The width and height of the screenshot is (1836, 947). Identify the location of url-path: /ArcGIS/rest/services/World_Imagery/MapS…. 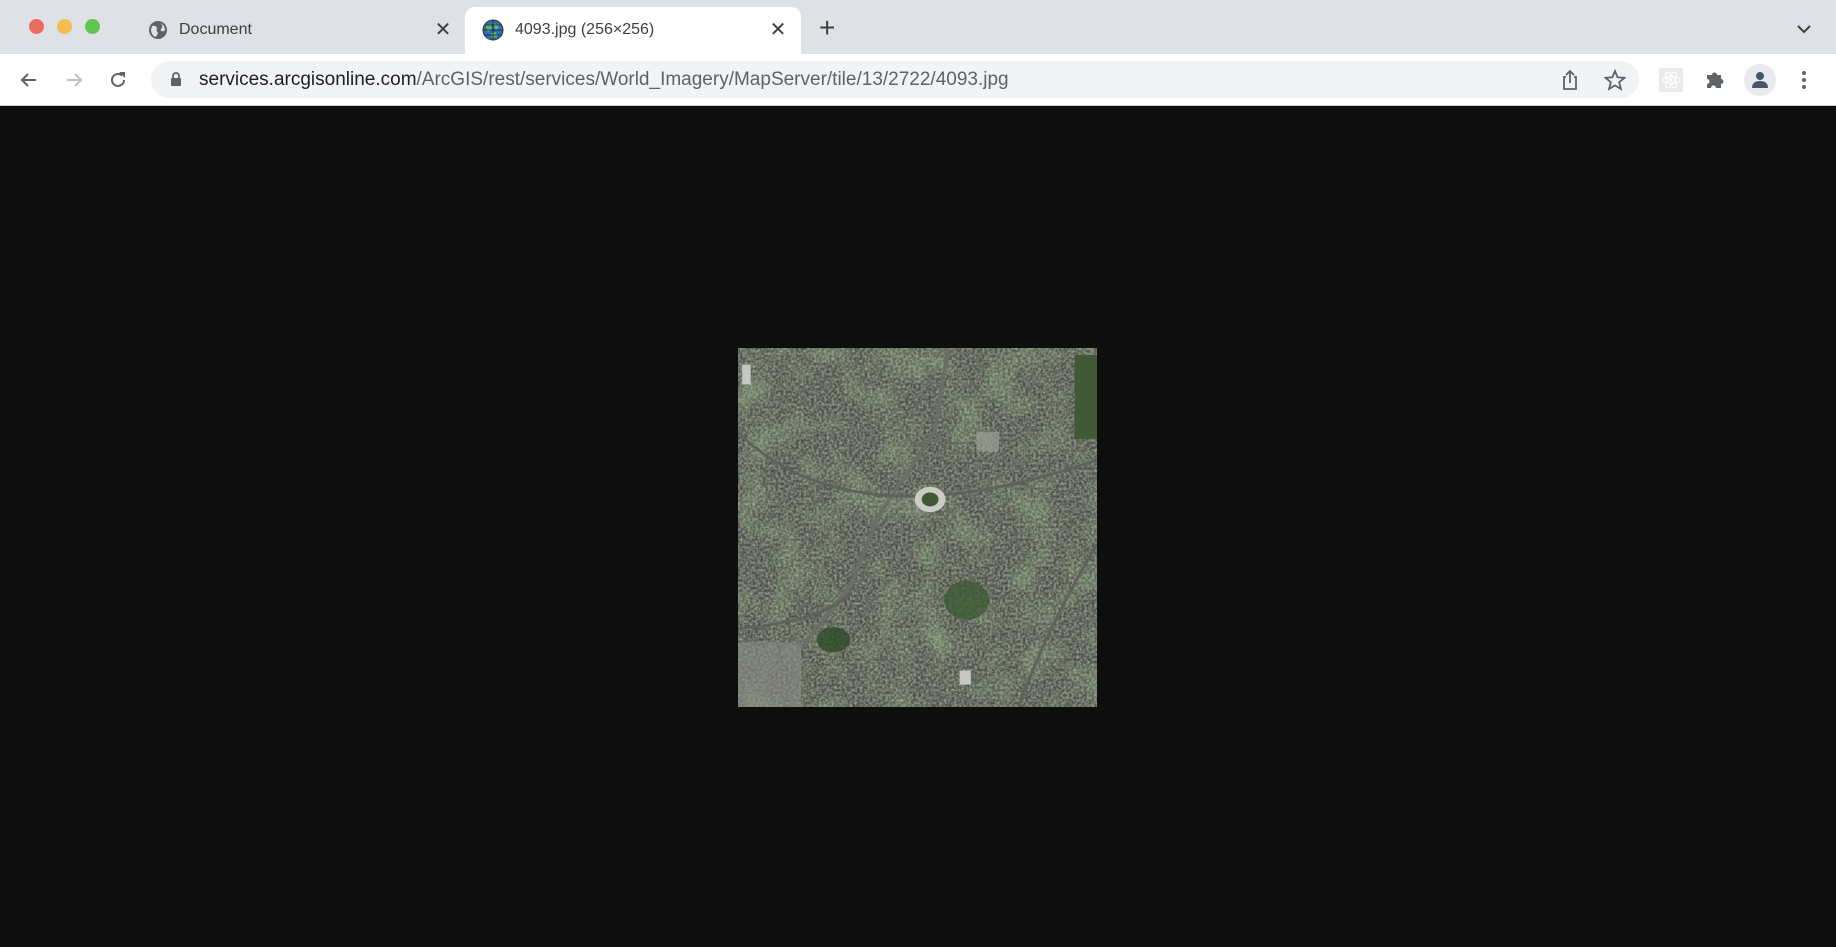
(712, 79).